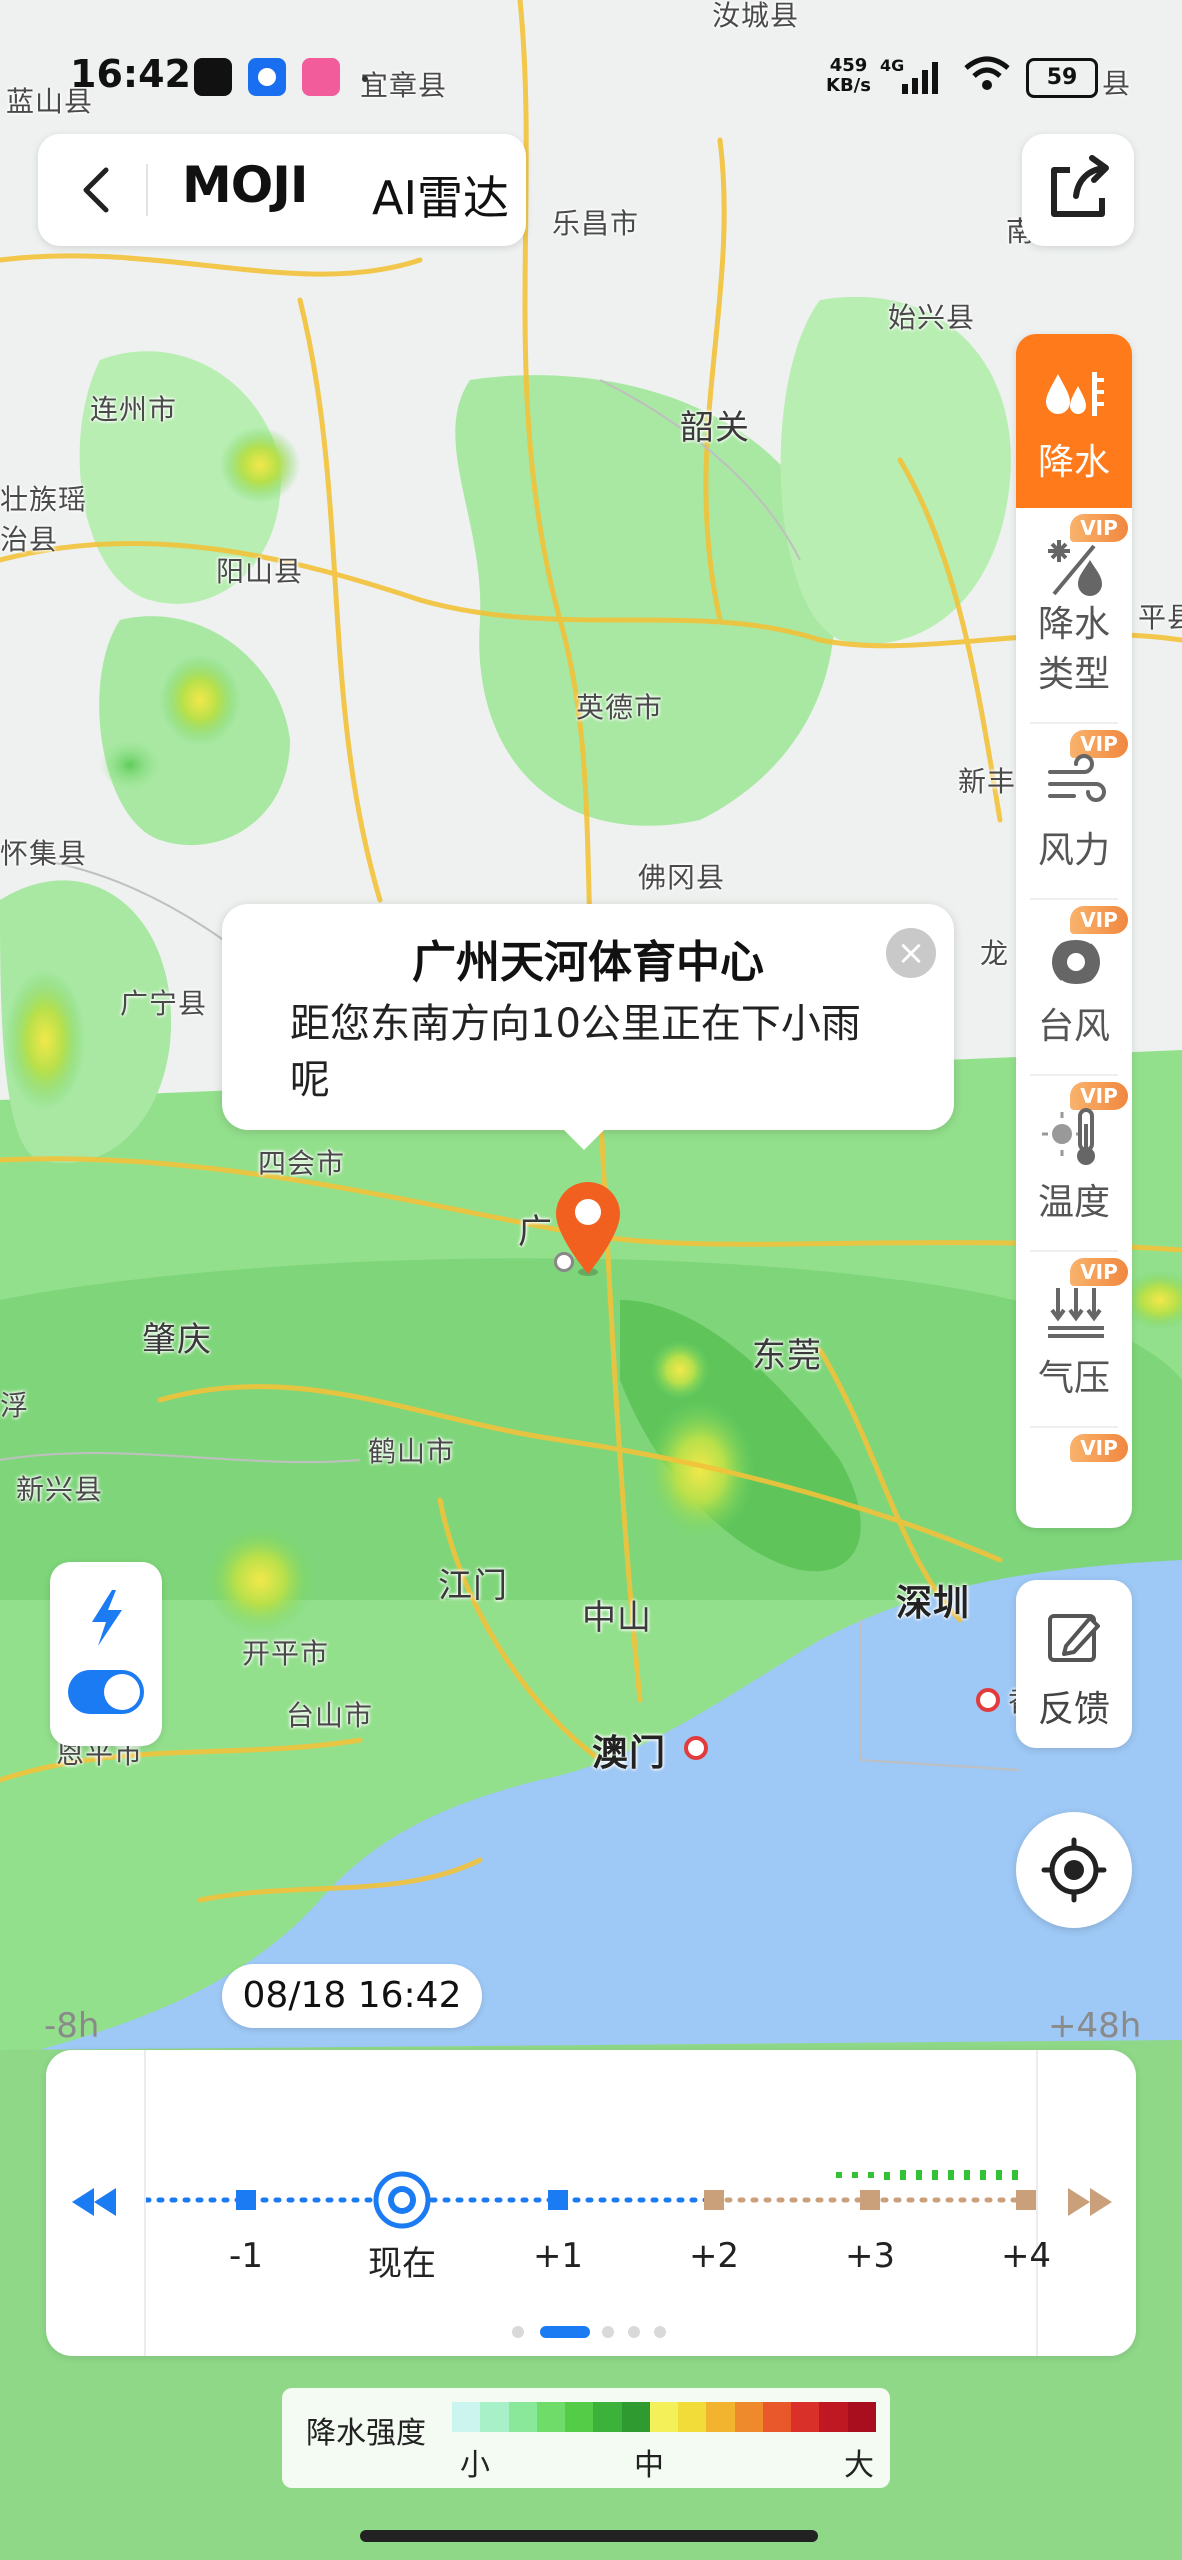 The image size is (1182, 2560). Describe the element at coordinates (596, 223) in the screenshot. I see `map-label: 乐昌市` at that location.